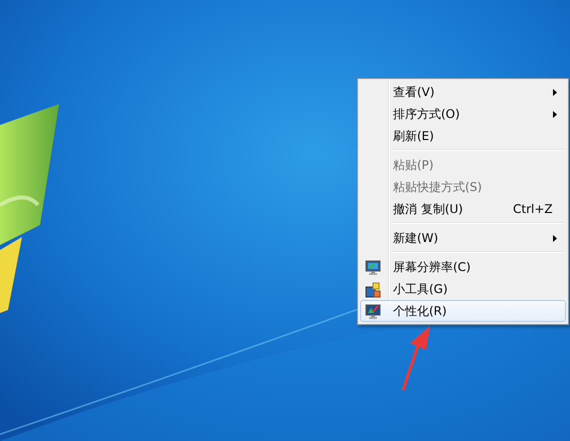 The height and width of the screenshot is (441, 570). I want to click on menu-item: 屏幕分辨率(C), so click(463, 267).